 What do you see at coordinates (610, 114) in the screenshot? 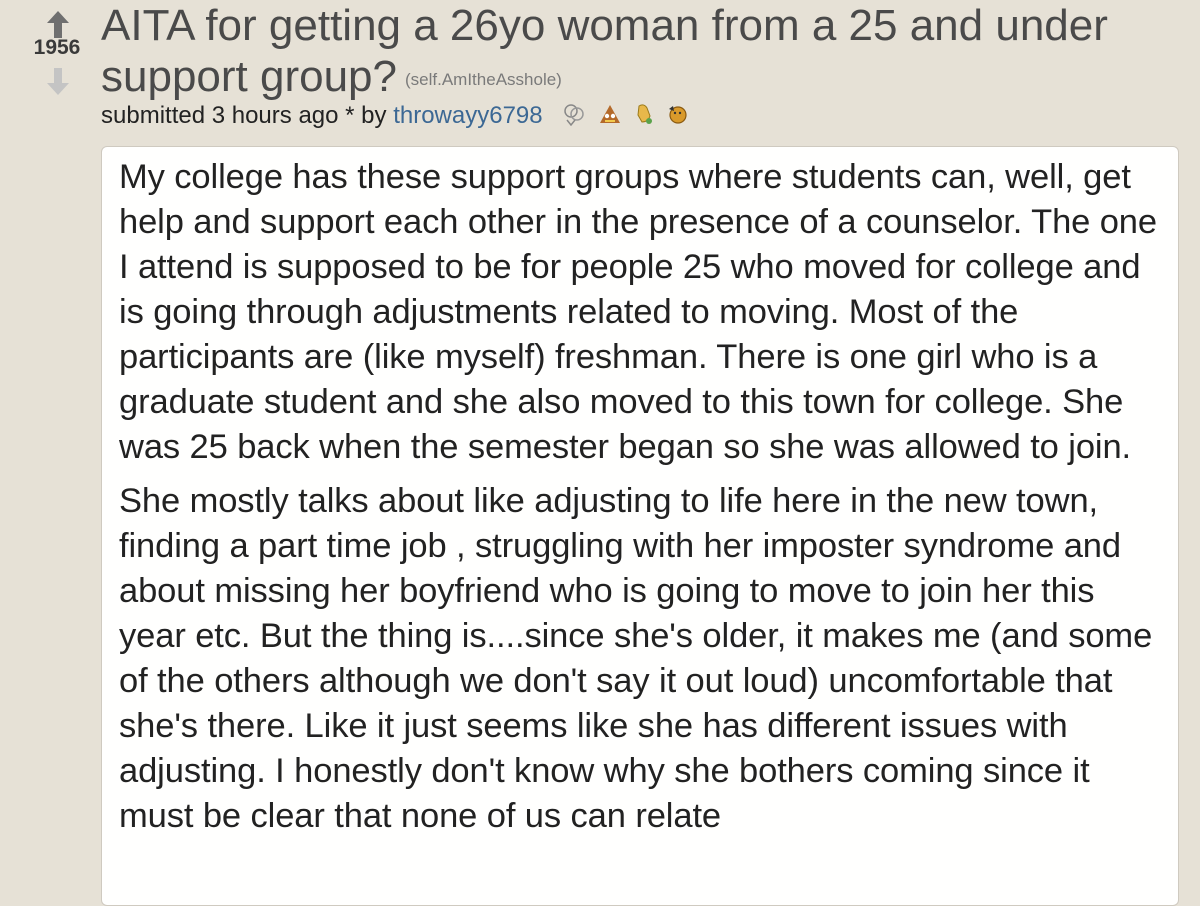
I see `gold-award-icon` at bounding box center [610, 114].